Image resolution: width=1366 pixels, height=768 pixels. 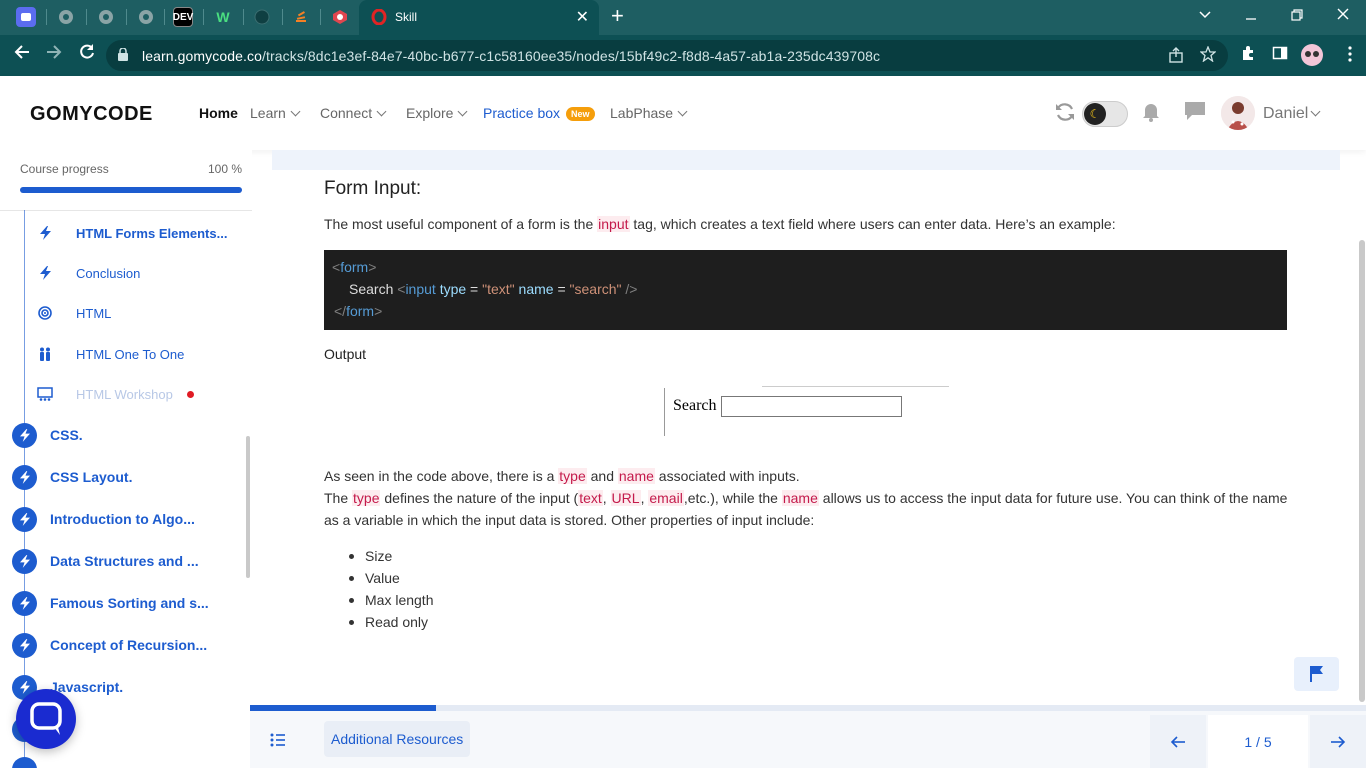 I want to click on nav-explore: Explore, so click(x=437, y=113).